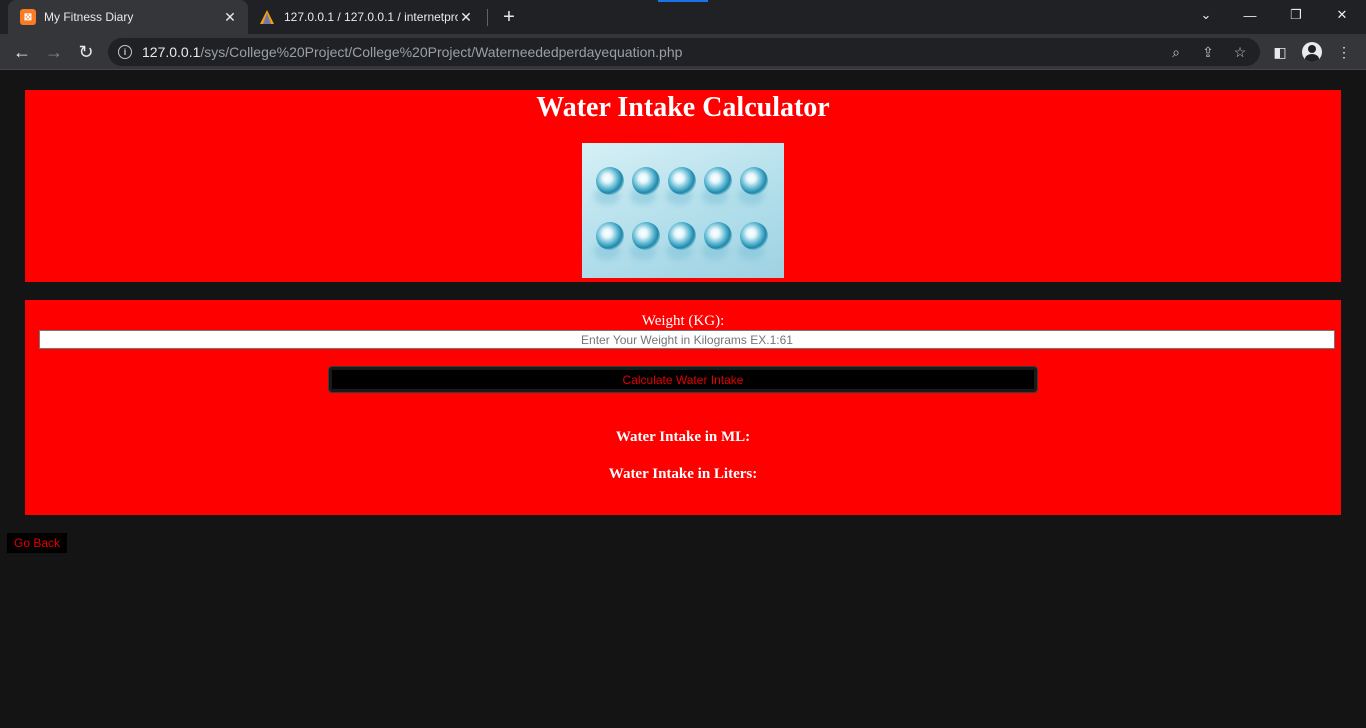 The height and width of the screenshot is (728, 1366). What do you see at coordinates (683, 474) in the screenshot?
I see `water-intake-liters-label: Water Intake in Liters:` at bounding box center [683, 474].